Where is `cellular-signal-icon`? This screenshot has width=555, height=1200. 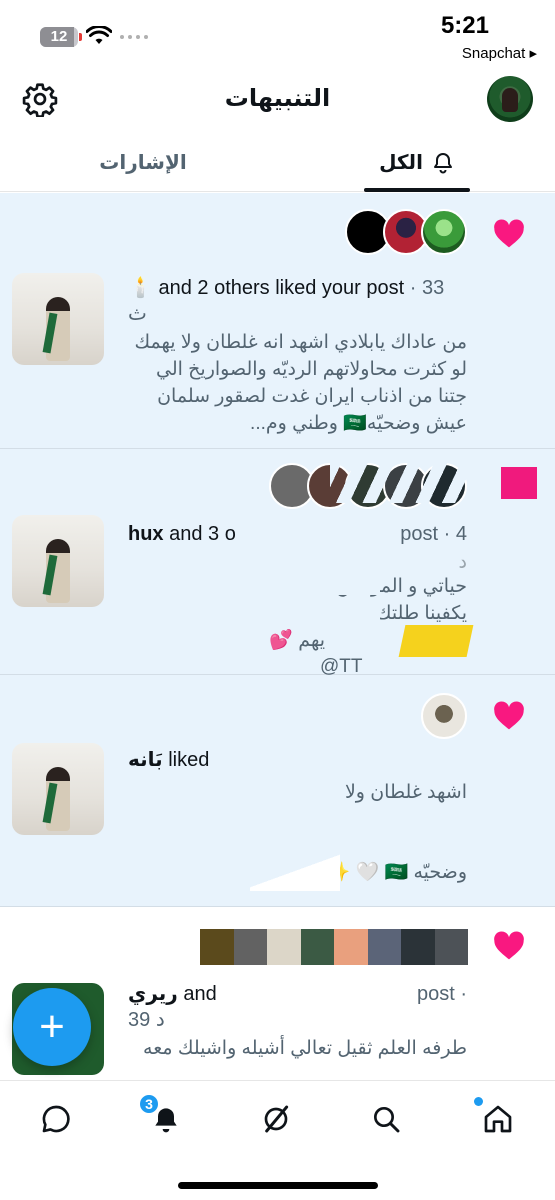
cellular-signal-icon is located at coordinates (134, 37).